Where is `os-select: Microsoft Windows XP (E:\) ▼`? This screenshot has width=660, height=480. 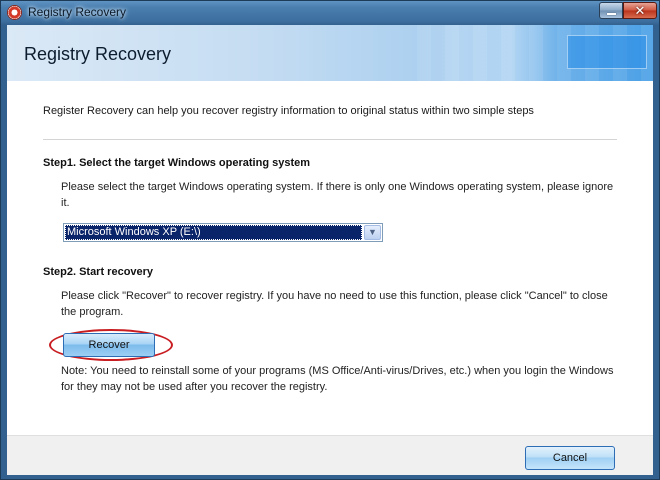 os-select: Microsoft Windows XP (E:\) ▼ is located at coordinates (223, 232).